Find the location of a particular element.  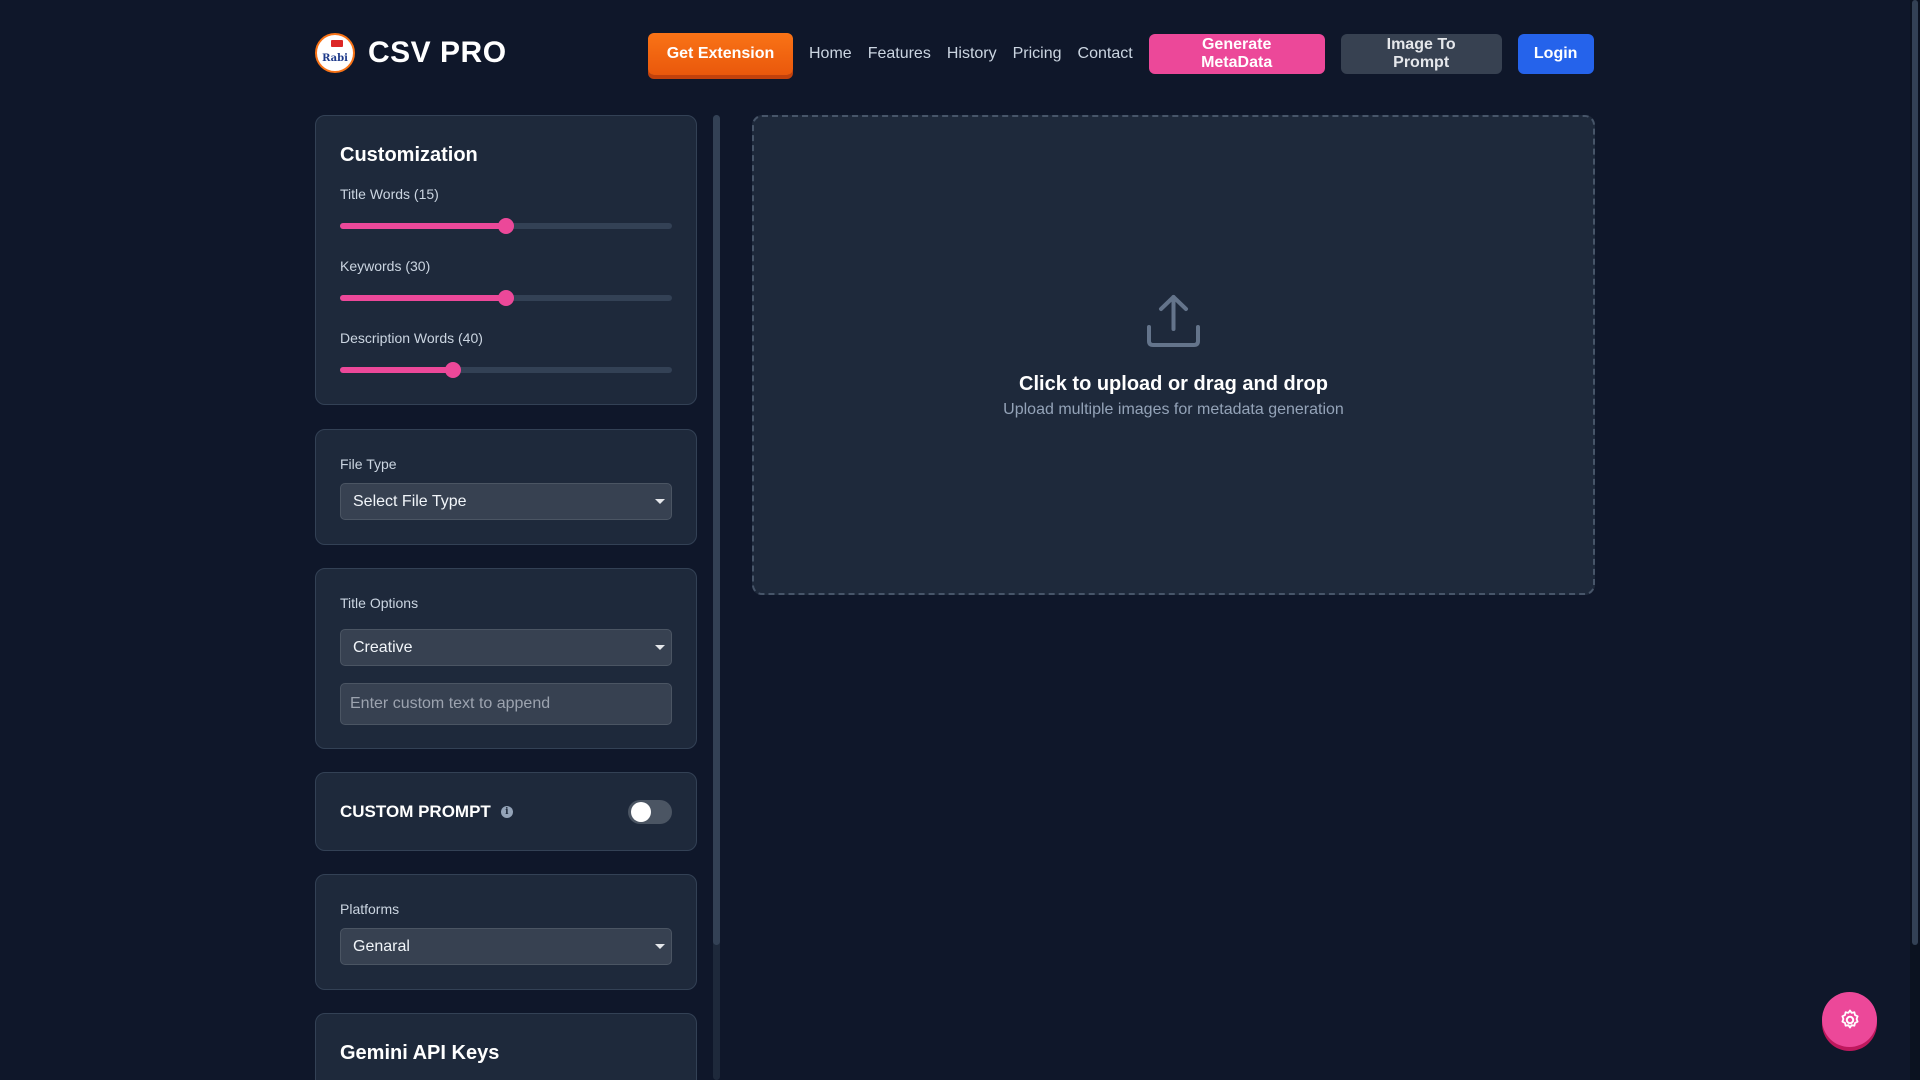

info-icon: i is located at coordinates (506, 812).